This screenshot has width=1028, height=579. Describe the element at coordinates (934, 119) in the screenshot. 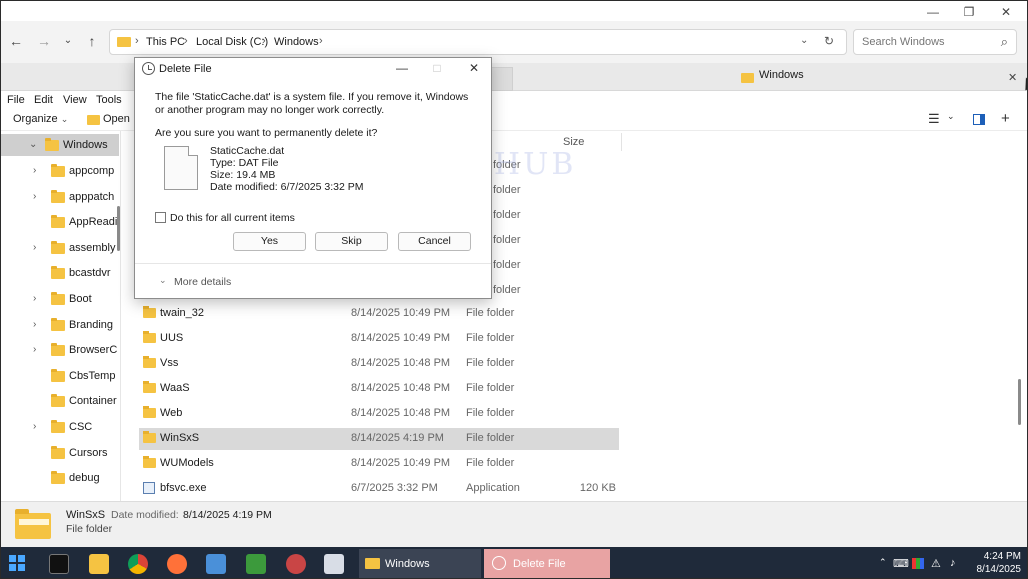

I see `view-menu-icon: ☰` at that location.